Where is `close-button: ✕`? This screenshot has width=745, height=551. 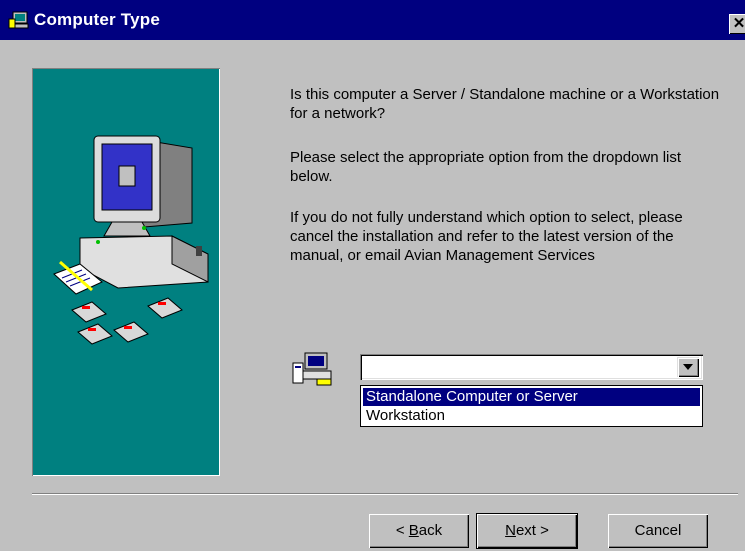
close-button: ✕ is located at coordinates (737, 24).